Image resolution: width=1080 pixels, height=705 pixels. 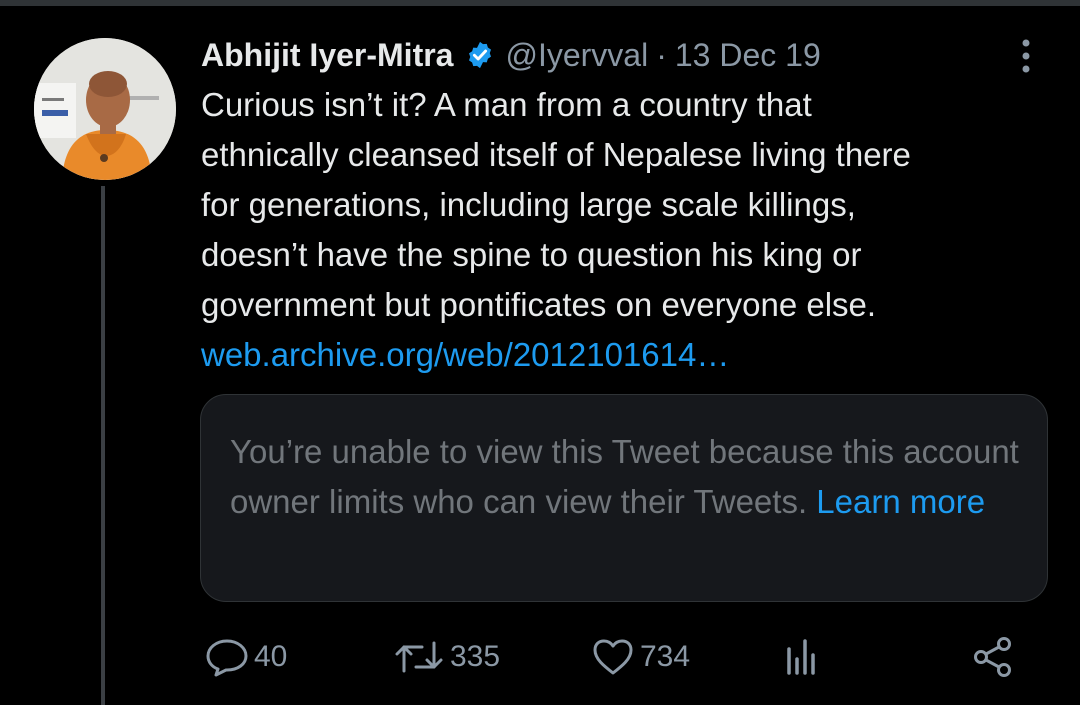 What do you see at coordinates (419, 657) in the screenshot?
I see `retweet-icon` at bounding box center [419, 657].